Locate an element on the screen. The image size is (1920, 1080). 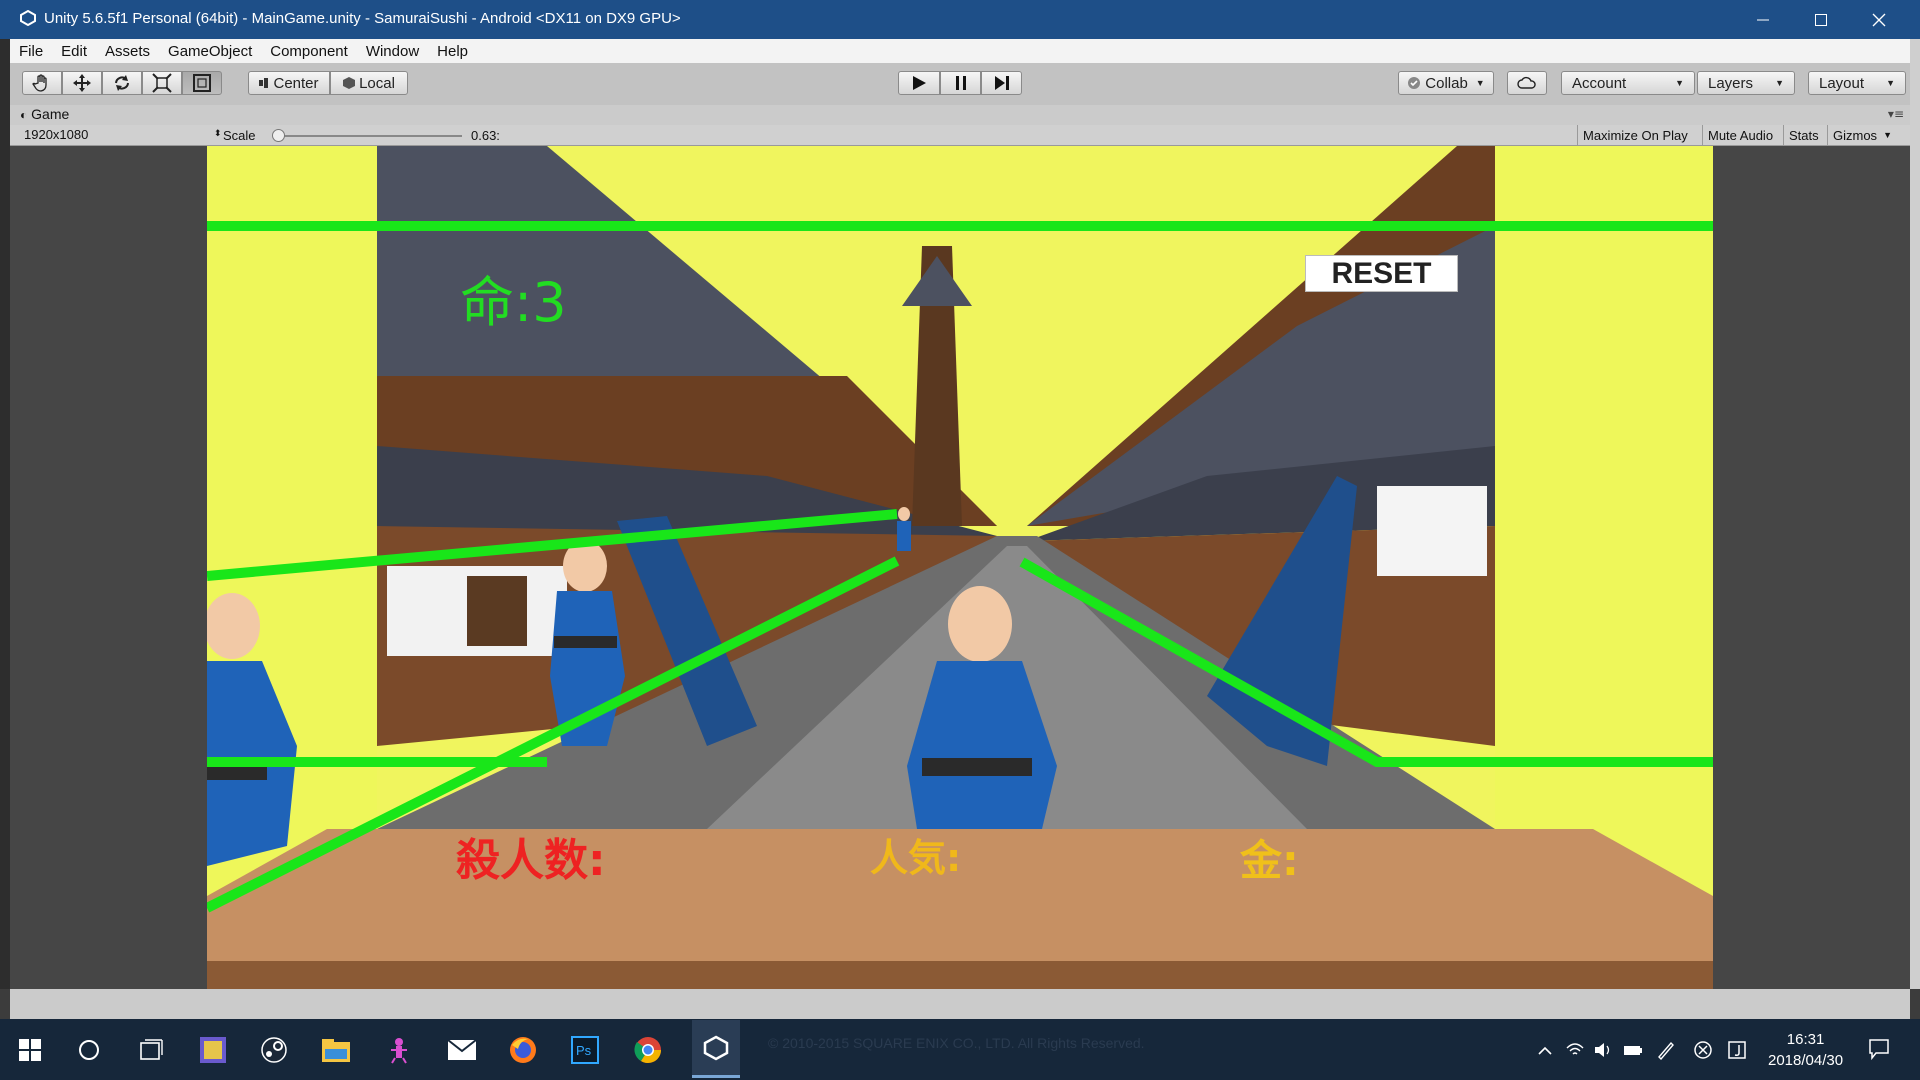
clock-date: 2018/04/30 is located at coordinates (1806, 1060).